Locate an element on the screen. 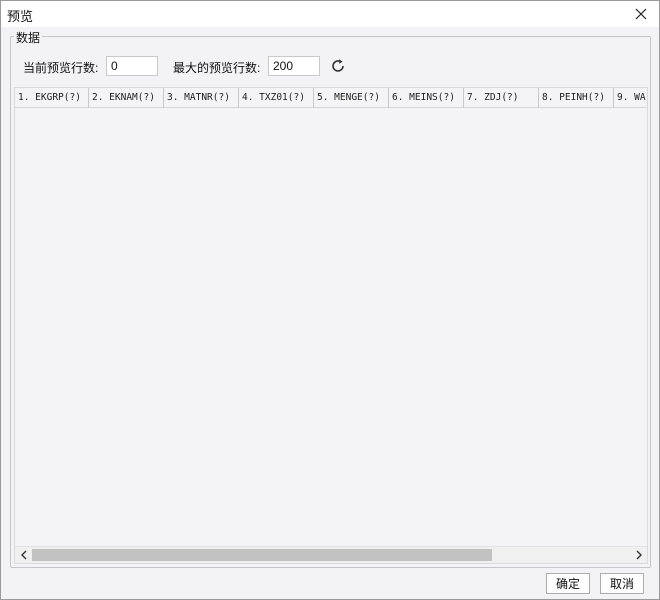  close-icon is located at coordinates (641, 14).